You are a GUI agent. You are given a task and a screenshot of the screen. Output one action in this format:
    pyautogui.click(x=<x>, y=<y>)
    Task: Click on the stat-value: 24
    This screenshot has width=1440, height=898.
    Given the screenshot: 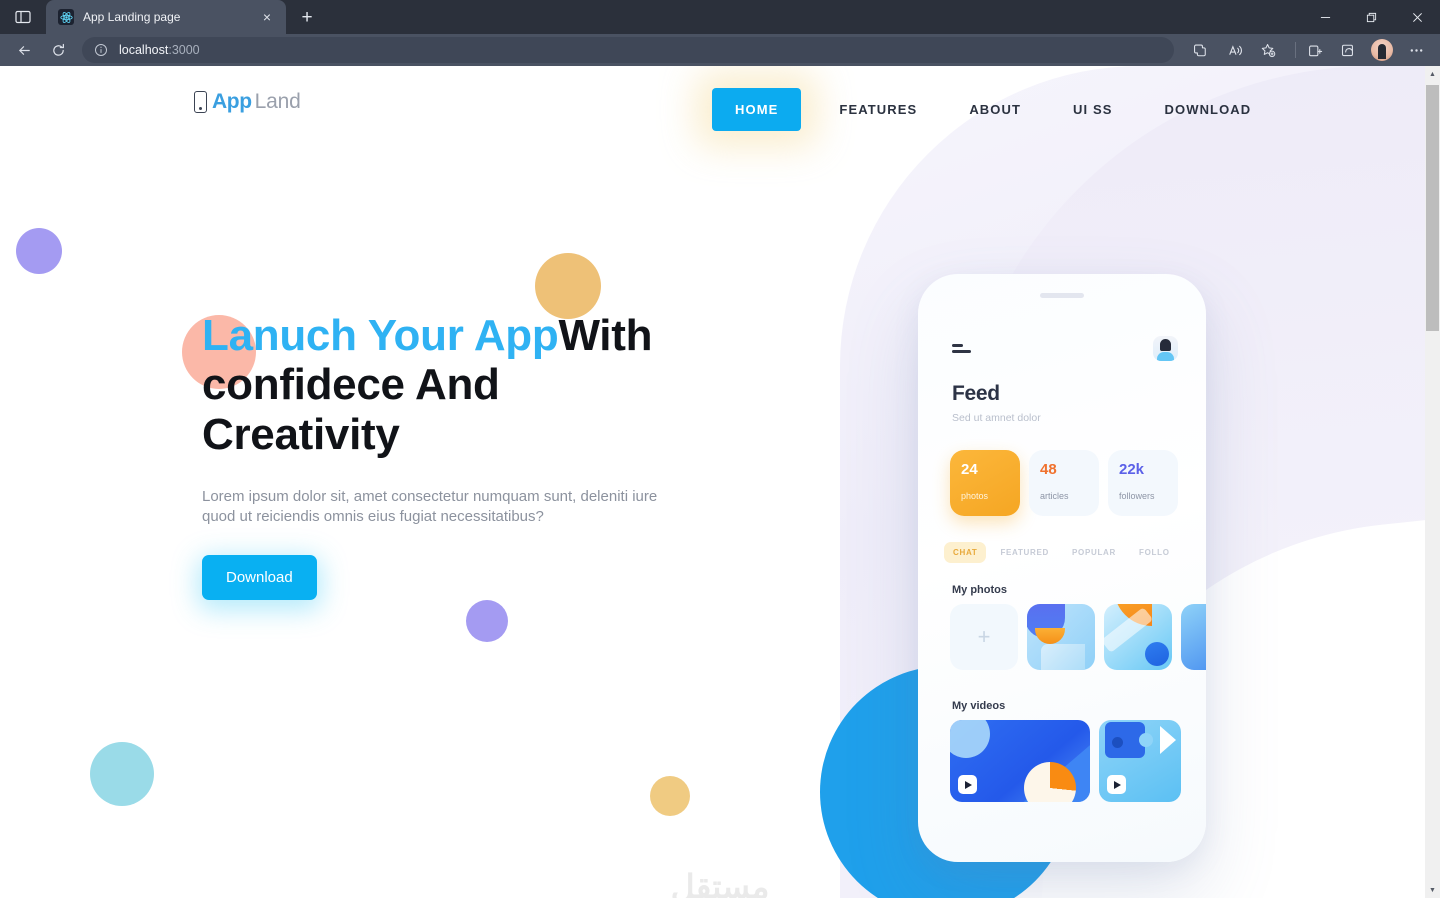 What is the action you would take?
    pyautogui.click(x=969, y=469)
    